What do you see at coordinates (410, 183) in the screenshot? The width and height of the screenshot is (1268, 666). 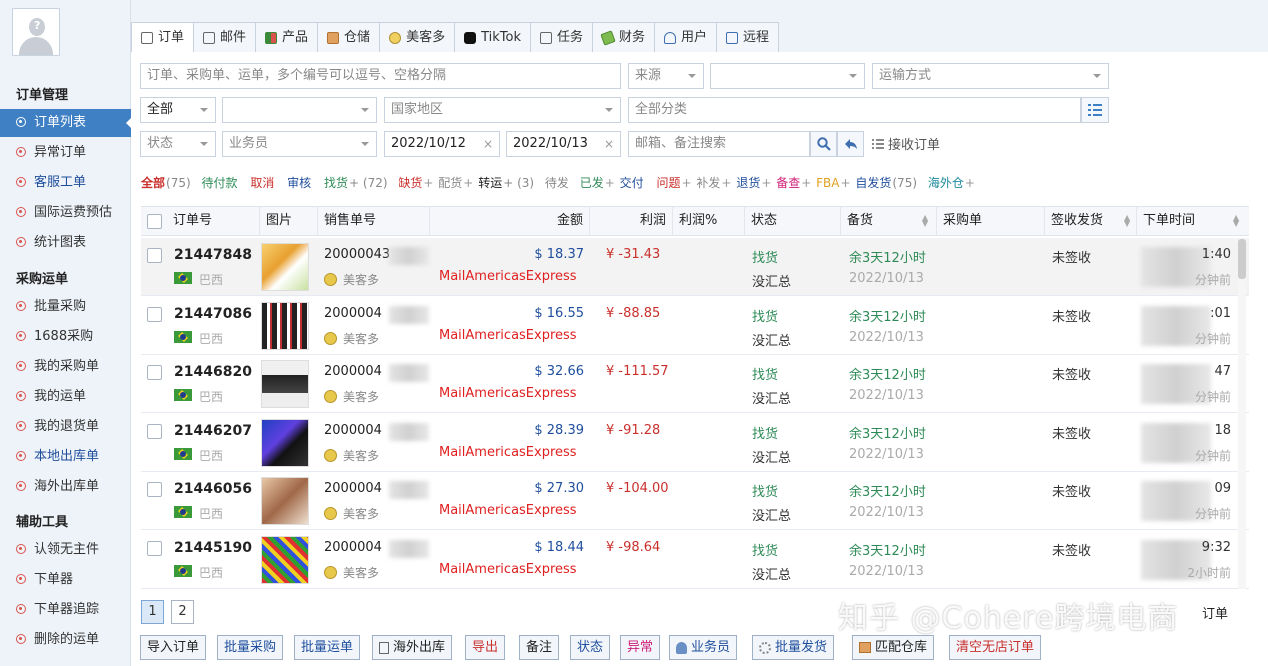 I see `status-short: 缺货` at bounding box center [410, 183].